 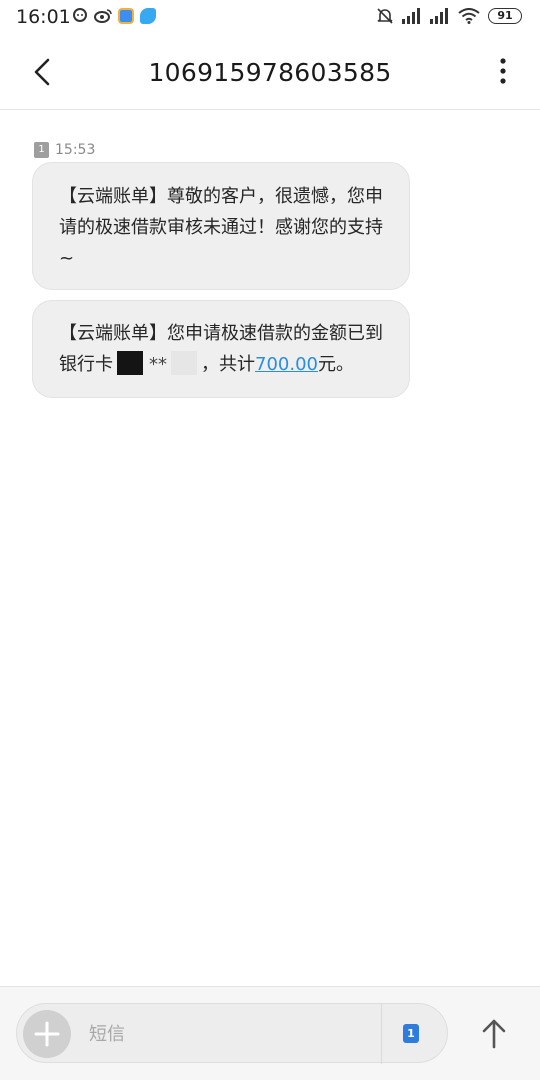 What do you see at coordinates (43, 17) in the screenshot?
I see `status-time: 16:01` at bounding box center [43, 17].